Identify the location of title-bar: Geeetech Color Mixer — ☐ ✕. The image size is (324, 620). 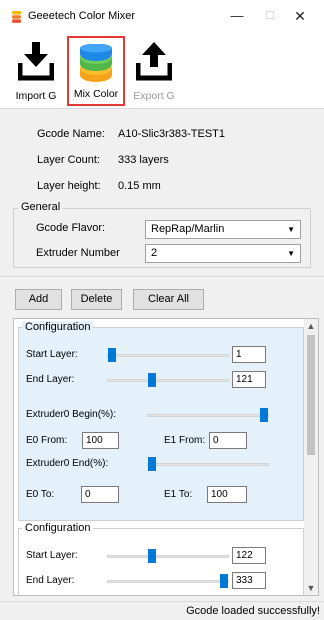
(162, 16).